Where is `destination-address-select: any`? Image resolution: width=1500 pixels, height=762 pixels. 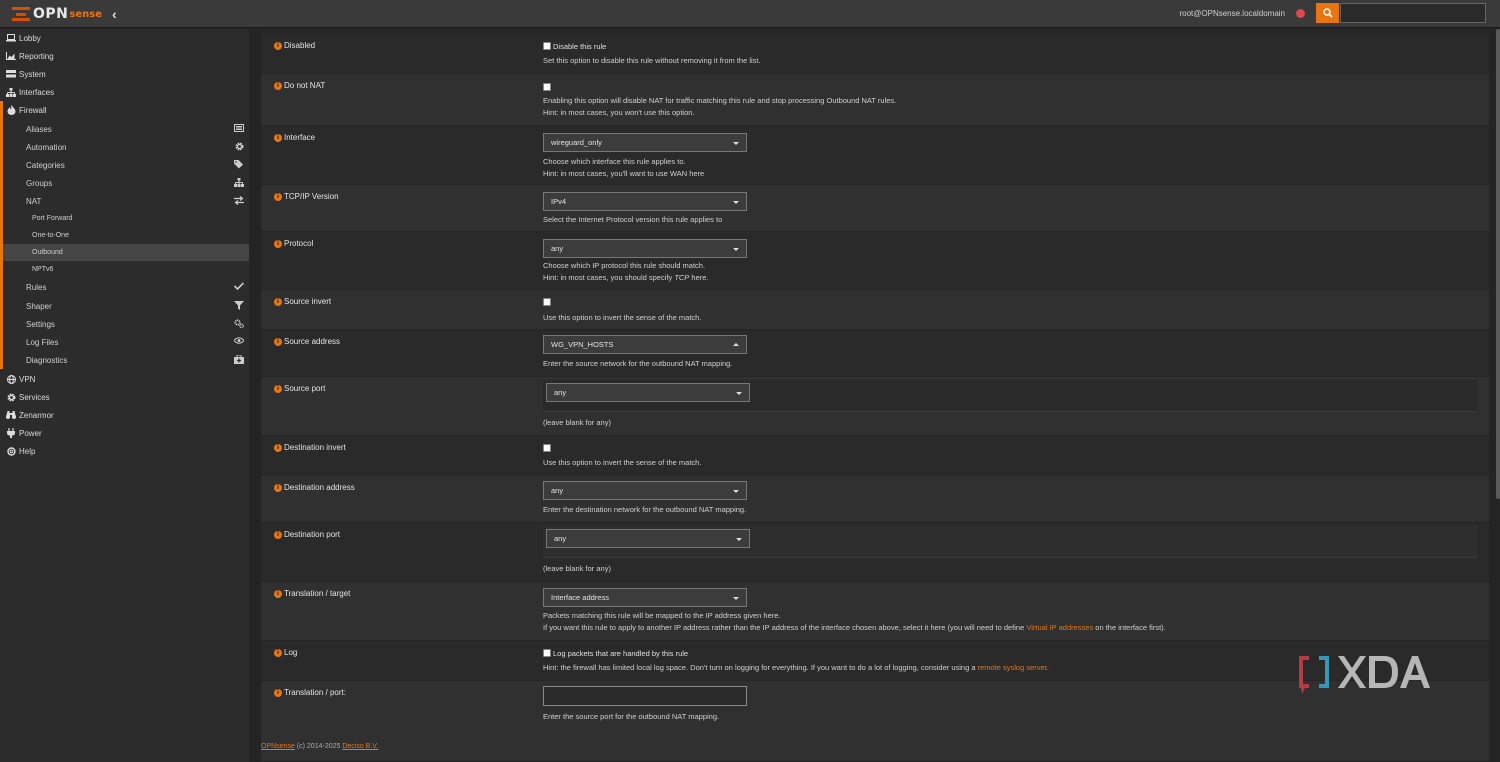 destination-address-select: any is located at coordinates (645, 490).